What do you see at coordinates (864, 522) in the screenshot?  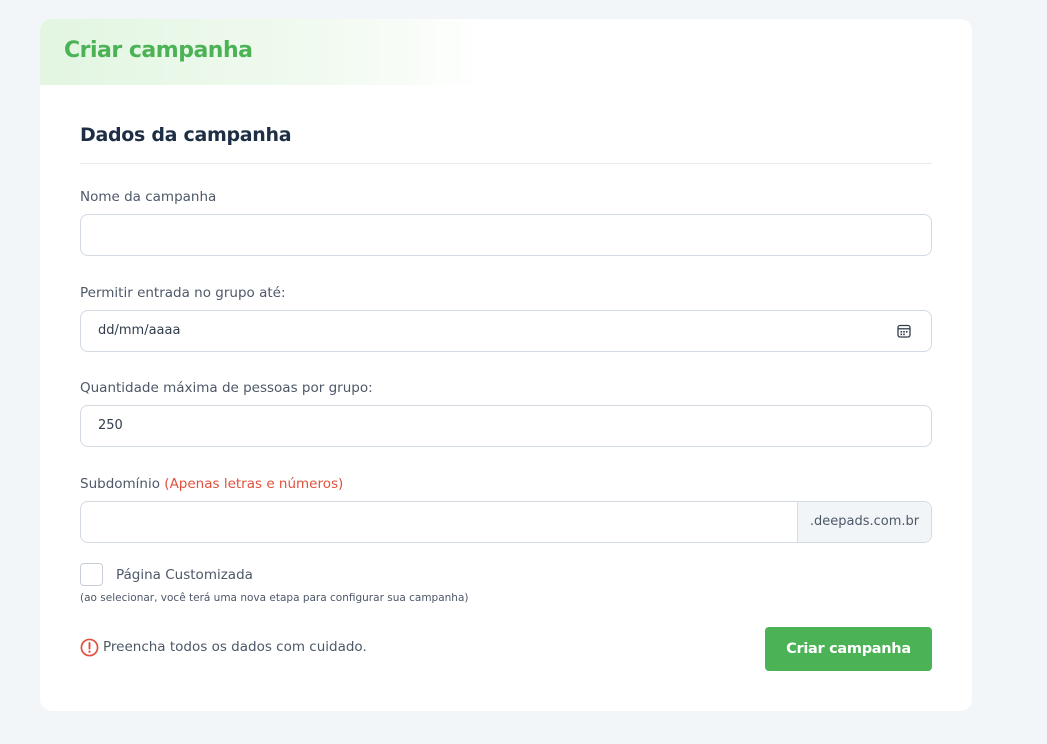 I see `subdomain-suffix: .deepads.com.br` at bounding box center [864, 522].